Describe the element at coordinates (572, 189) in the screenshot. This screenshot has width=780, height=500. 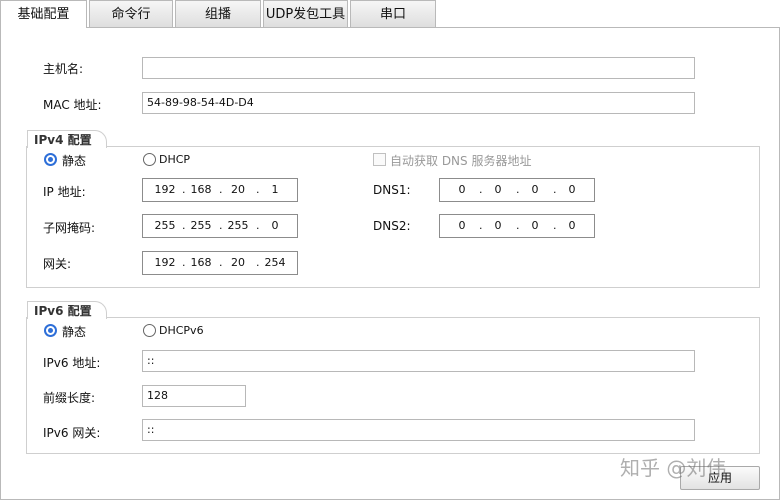
I see `dns1-octet-4: 0` at that location.